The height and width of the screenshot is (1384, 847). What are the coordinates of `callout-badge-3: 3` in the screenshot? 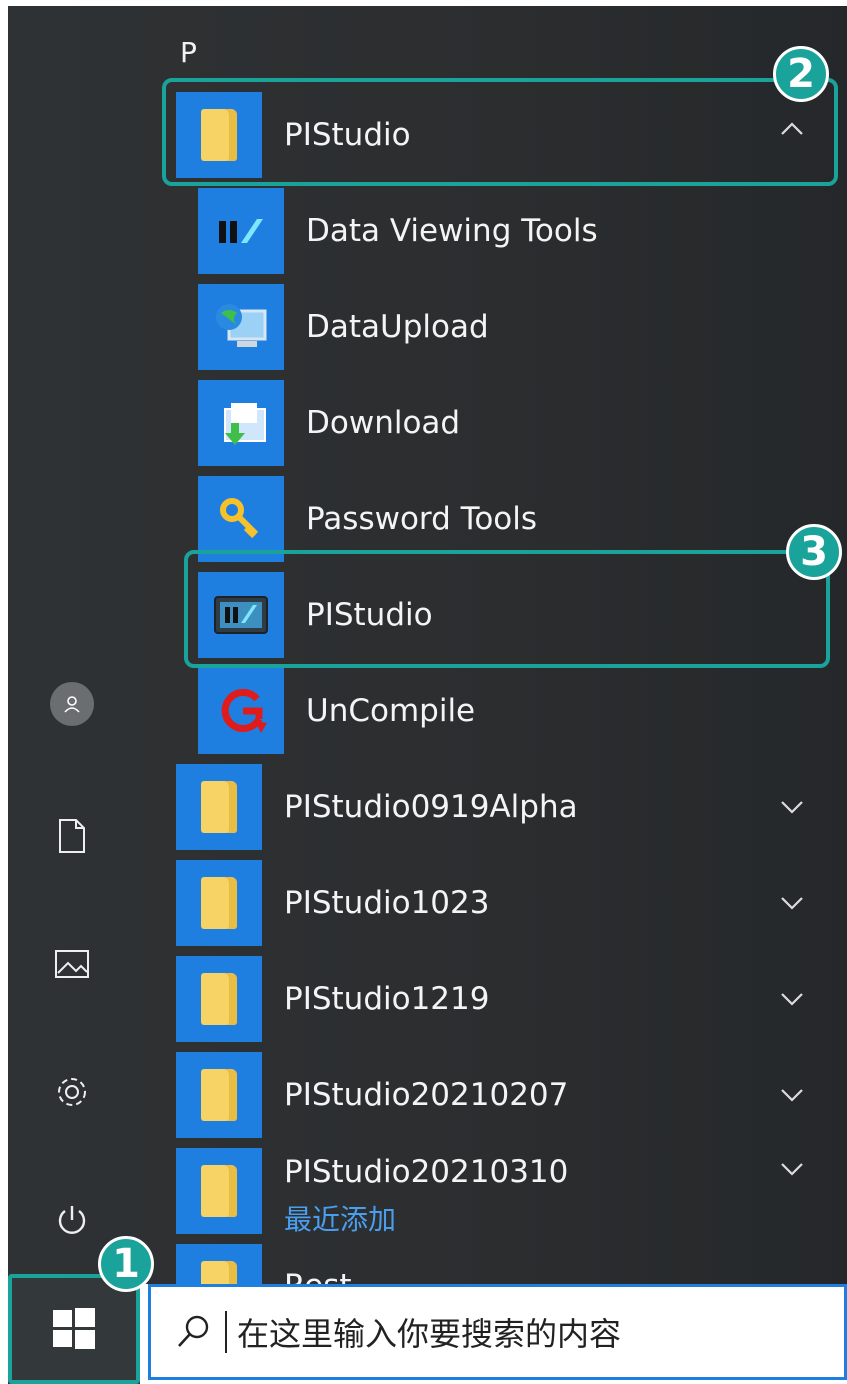 It's located at (814, 552).